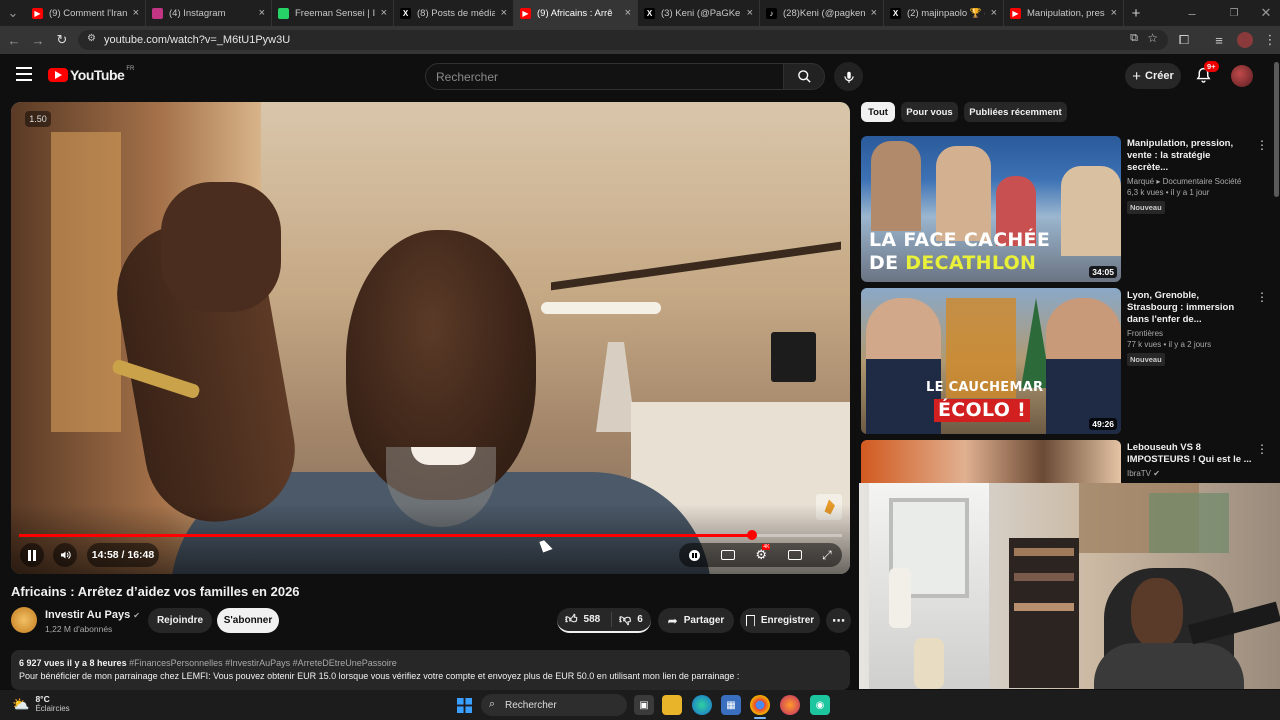 Image resolution: width=1280 pixels, height=720 pixels. I want to click on subscribe-button: S'abonner, so click(248, 620).